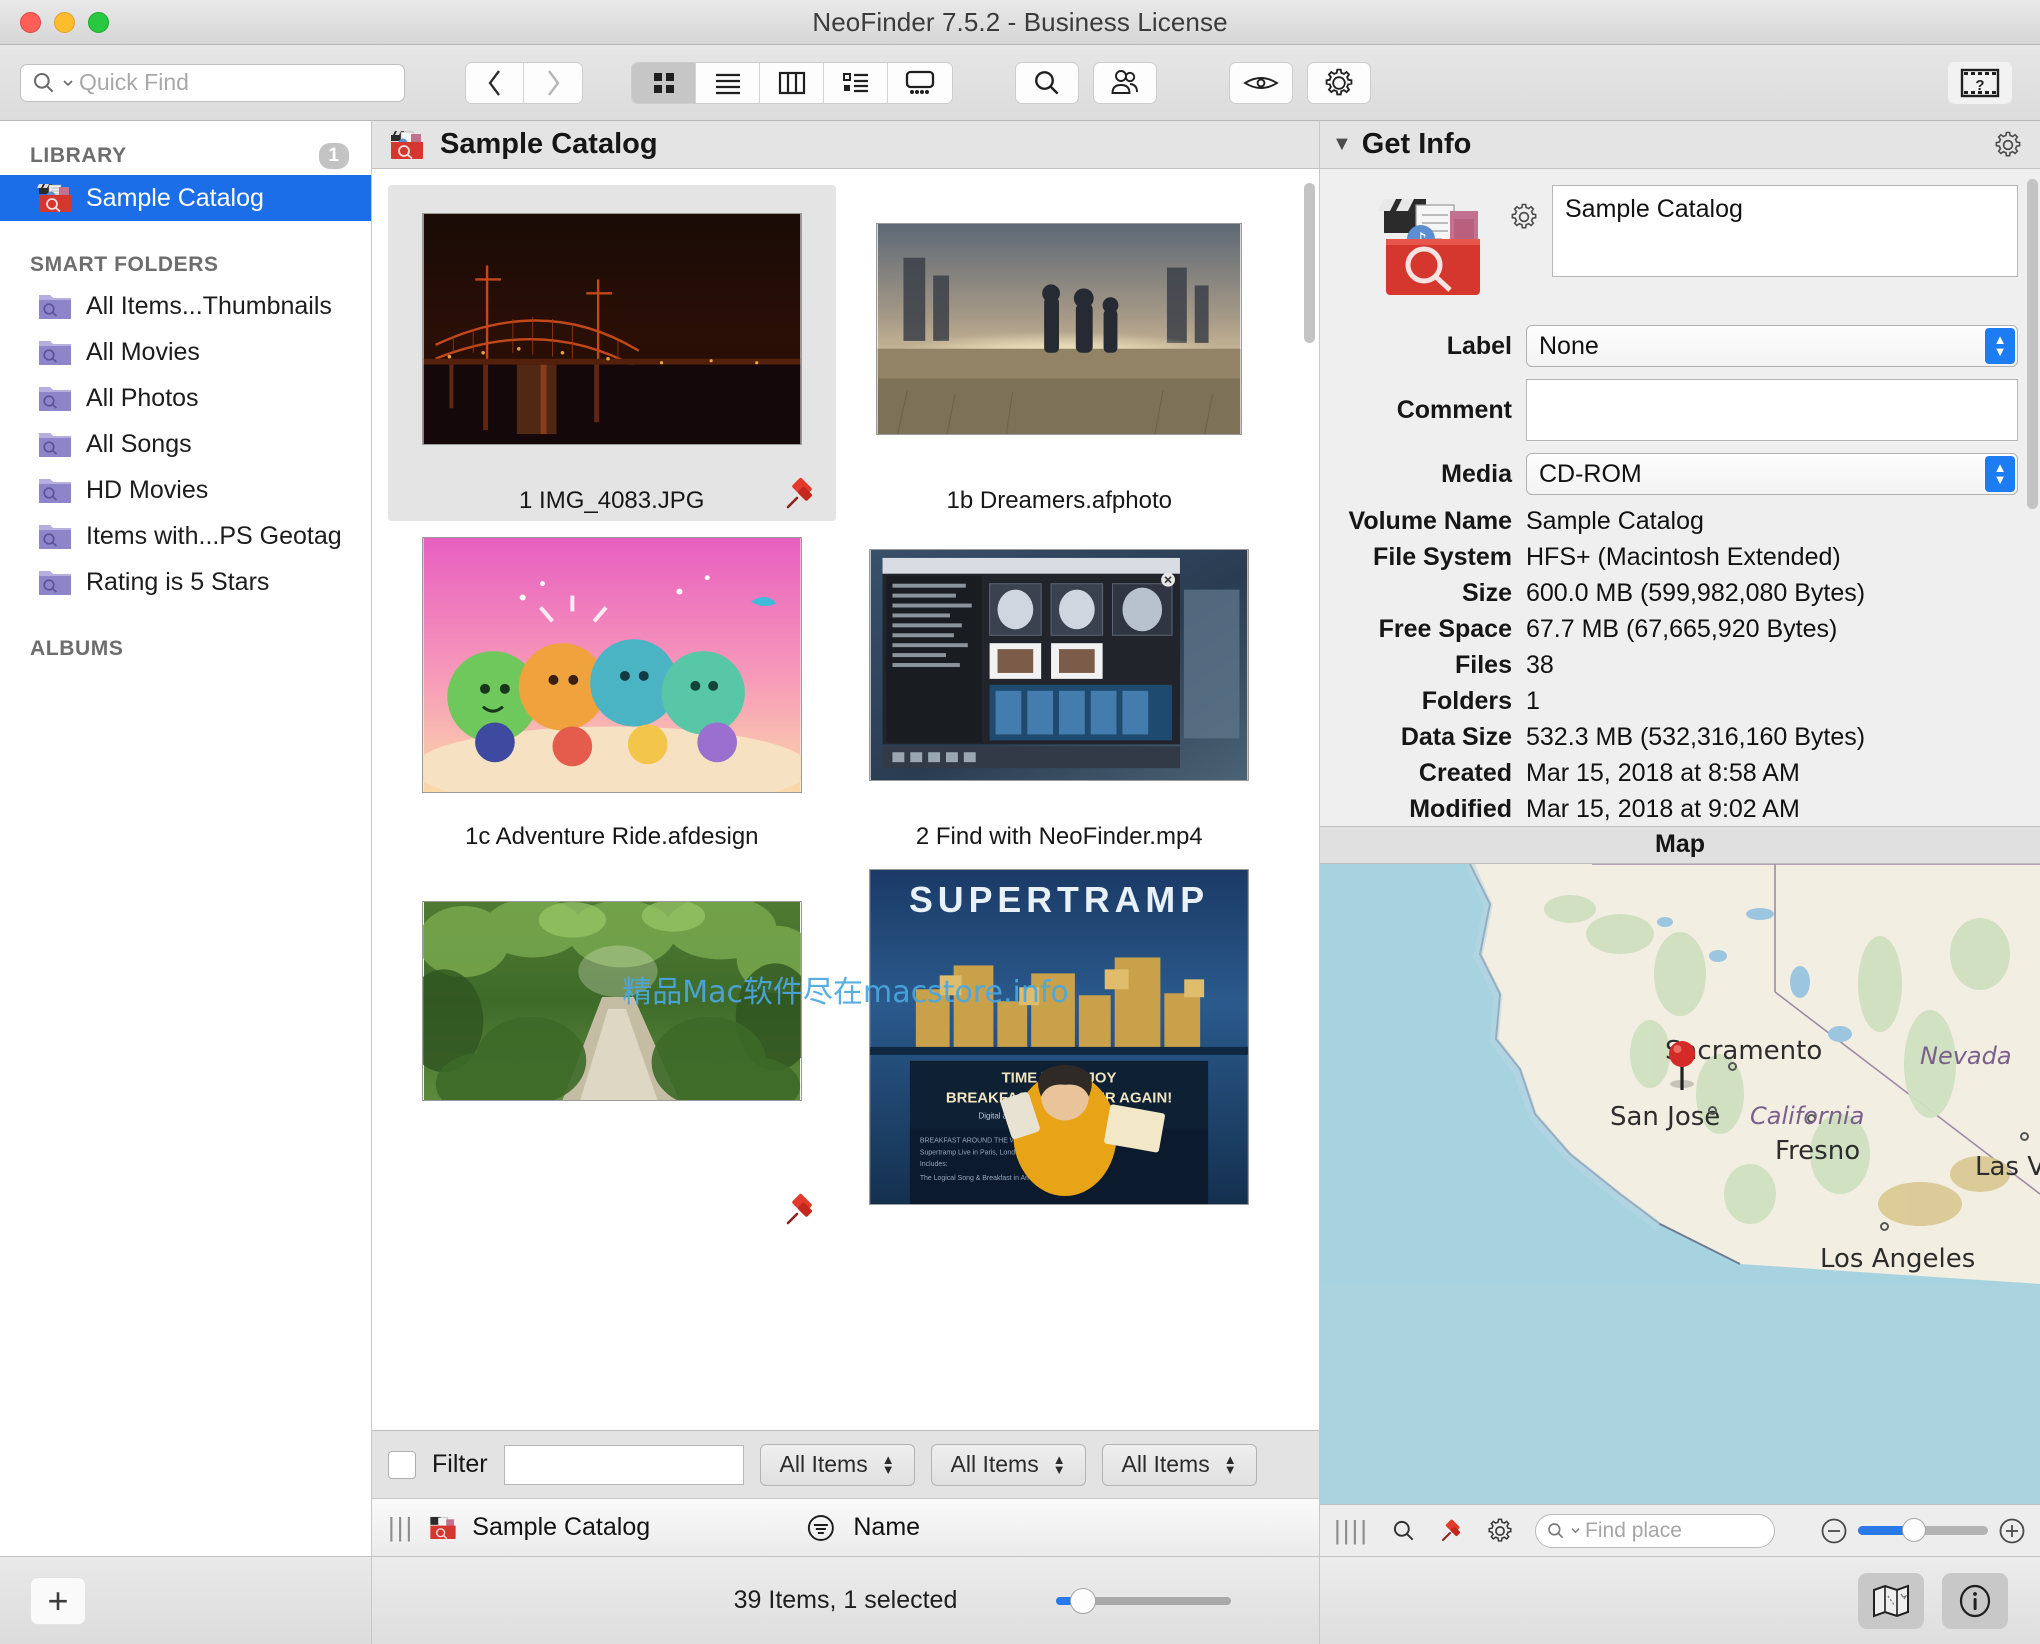  Describe the element at coordinates (1524, 217) in the screenshot. I see `info-icon-gear-button` at that location.